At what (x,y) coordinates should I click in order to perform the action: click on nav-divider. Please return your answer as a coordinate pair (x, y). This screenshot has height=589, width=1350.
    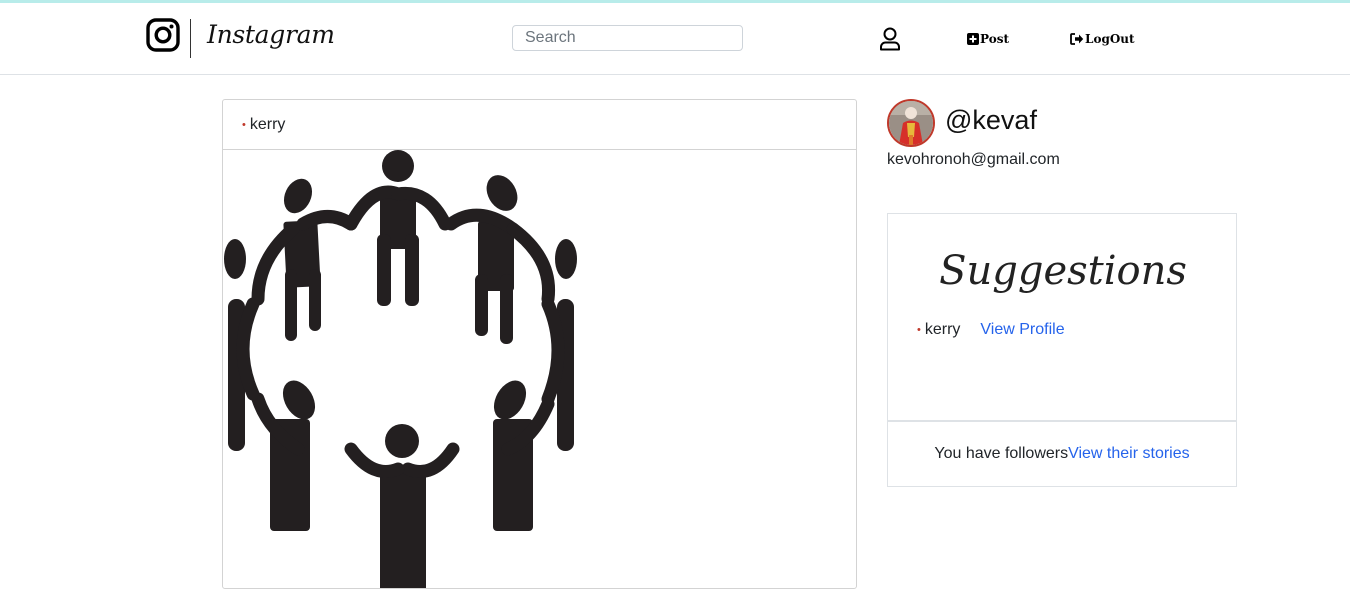
    Looking at the image, I should click on (190, 38).